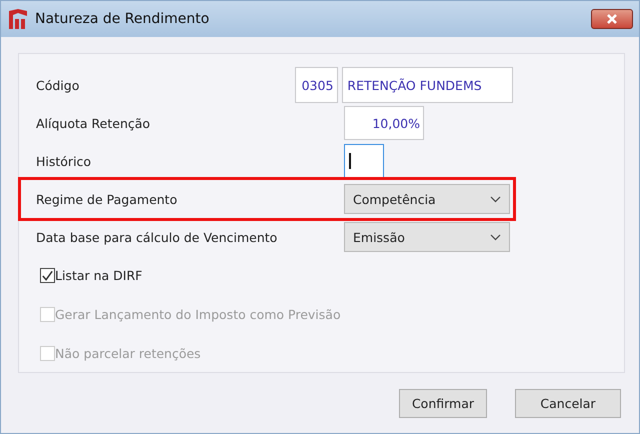  What do you see at coordinates (198, 314) in the screenshot?
I see `checkbox-label: Gerar Lançamento do Imposto como Previsão` at bounding box center [198, 314].